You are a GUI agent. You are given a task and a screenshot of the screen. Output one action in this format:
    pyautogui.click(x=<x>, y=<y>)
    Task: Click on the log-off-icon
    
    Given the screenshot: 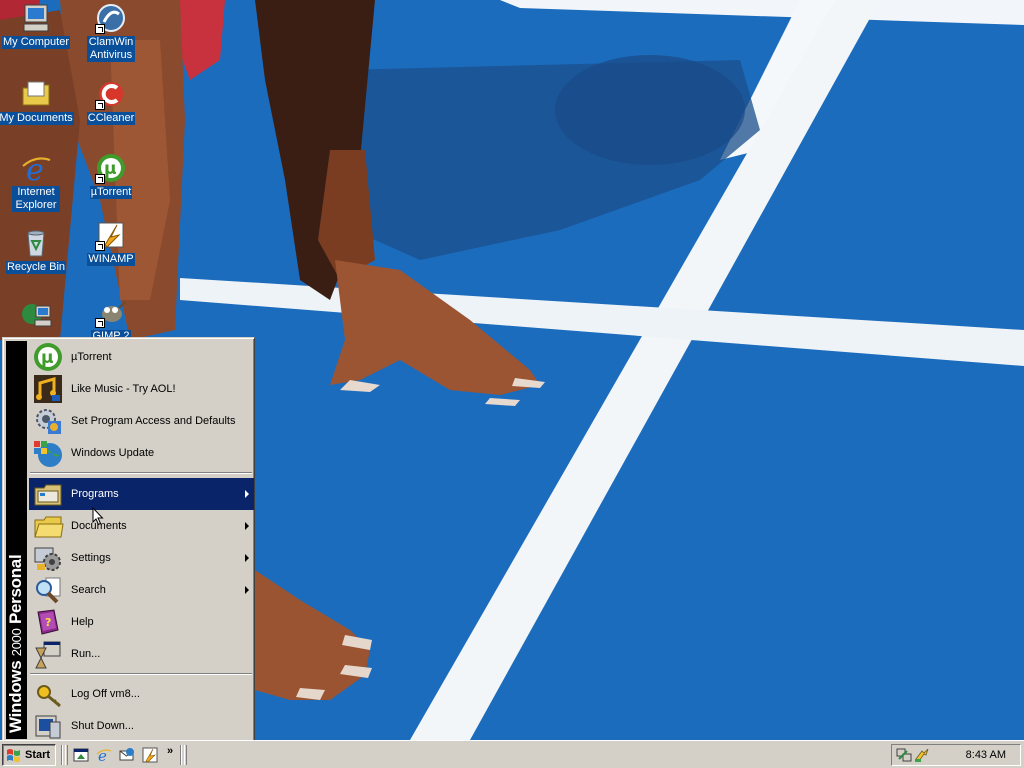 What is the action you would take?
    pyautogui.click(x=48, y=694)
    